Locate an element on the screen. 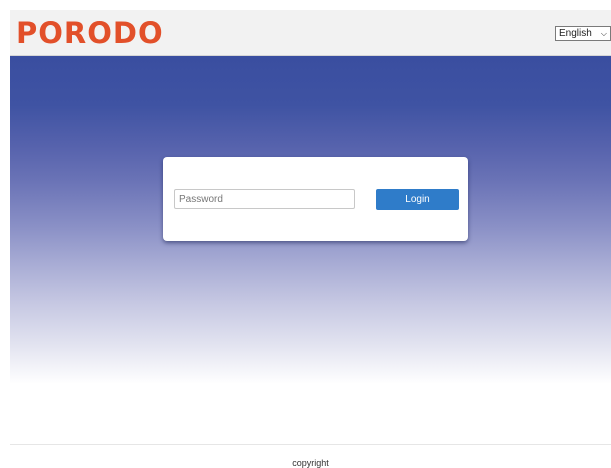 This screenshot has width=611, height=468. login-card: Login is located at coordinates (315, 199).